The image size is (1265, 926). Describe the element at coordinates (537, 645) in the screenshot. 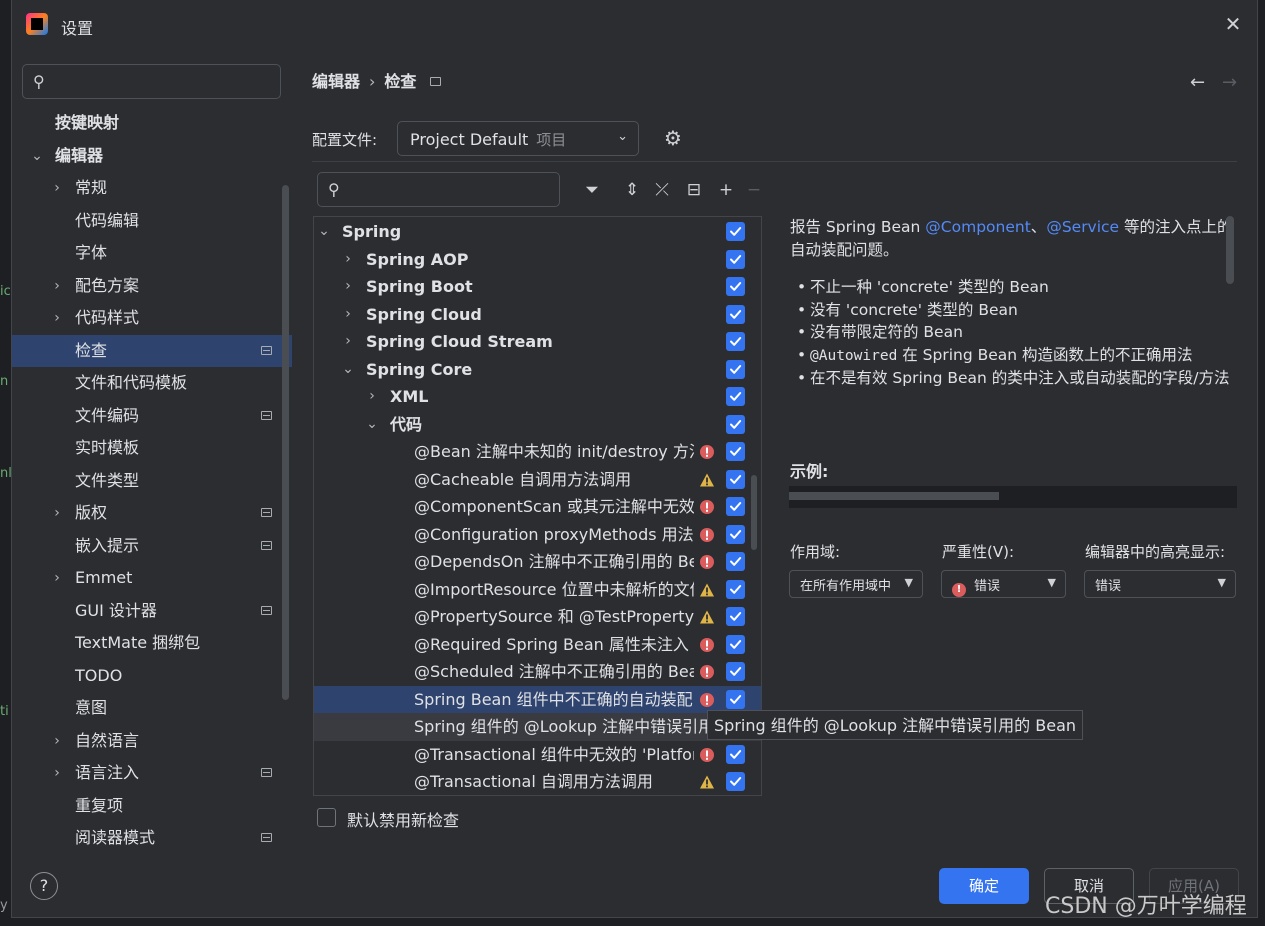

I see `inspection-row: @Required Spring Bean 属性未注入` at that location.